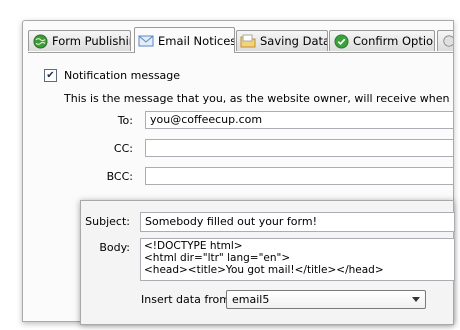  Describe the element at coordinates (393, 41) in the screenshot. I see `tab-label: Confirm Options` at that location.